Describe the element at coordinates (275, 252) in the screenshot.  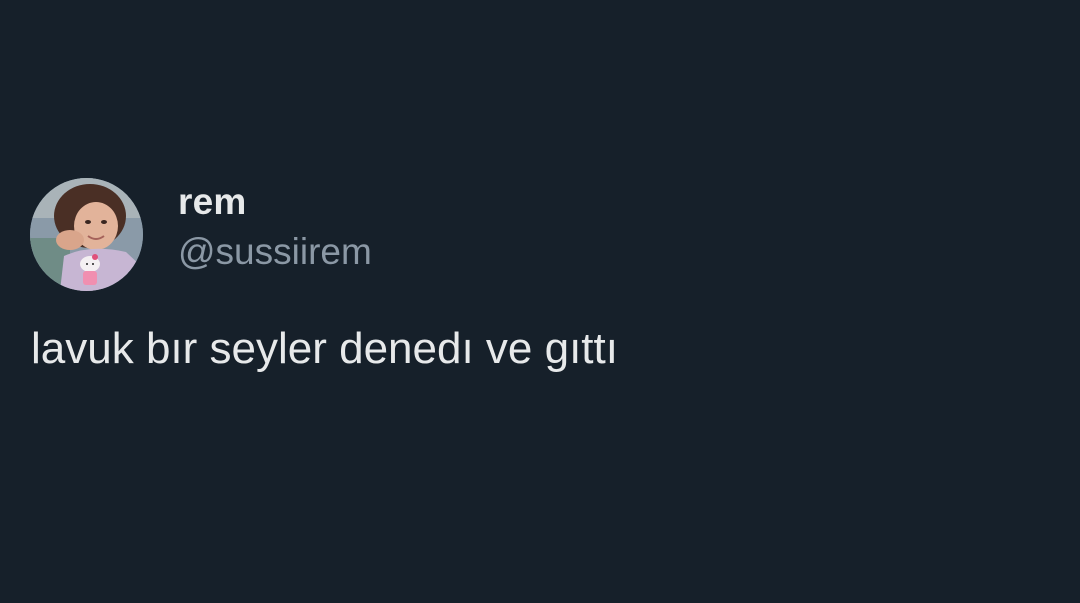
I see `user-handle: @sussiirem` at that location.